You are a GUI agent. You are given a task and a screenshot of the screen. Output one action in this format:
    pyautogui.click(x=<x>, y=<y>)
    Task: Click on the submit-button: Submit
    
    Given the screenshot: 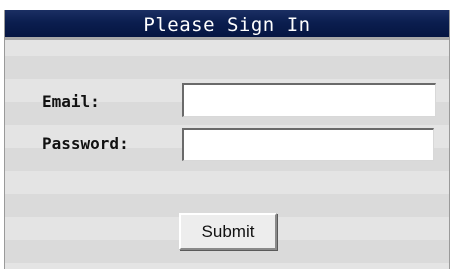 What is the action you would take?
    pyautogui.click(x=228, y=231)
    